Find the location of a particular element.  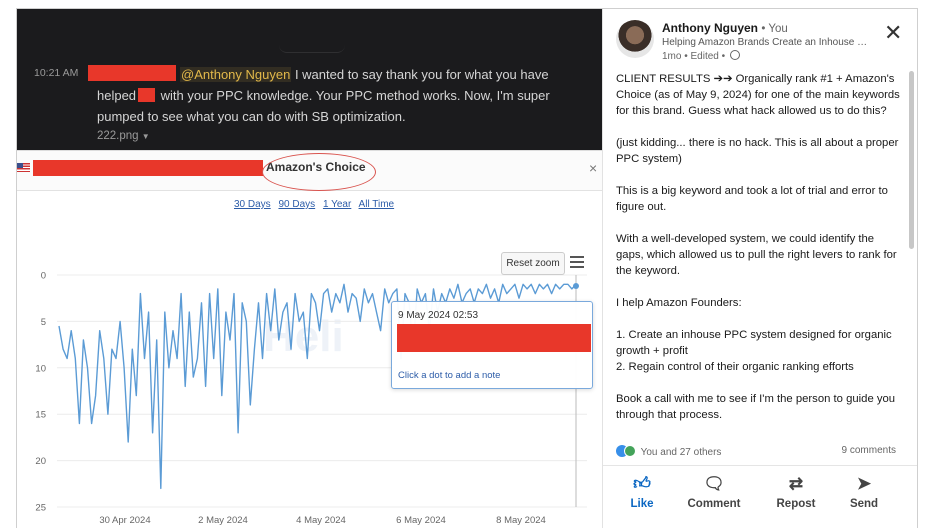

y-tick-label: 10 is located at coordinates (40, 368).